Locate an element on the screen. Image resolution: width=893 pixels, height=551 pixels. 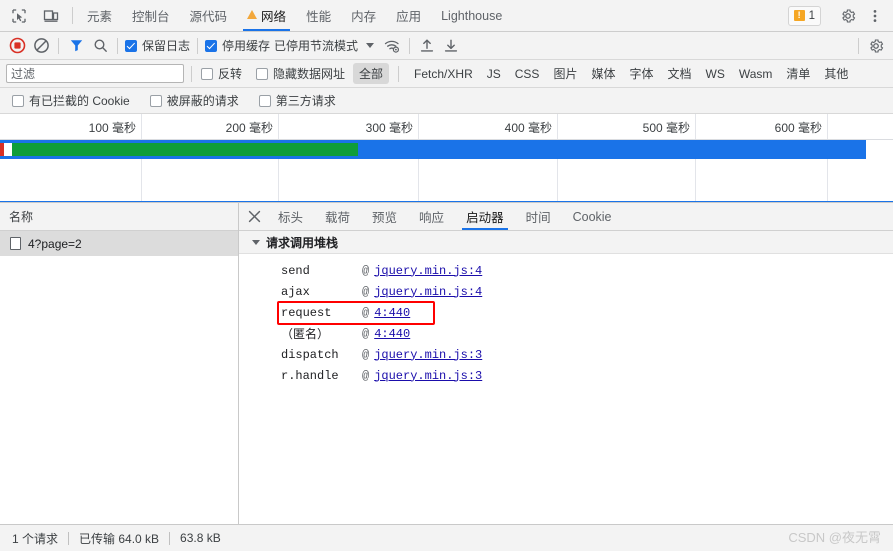
disable-cache-checkbox: 停用缓存 is located at coordinates (237, 45).